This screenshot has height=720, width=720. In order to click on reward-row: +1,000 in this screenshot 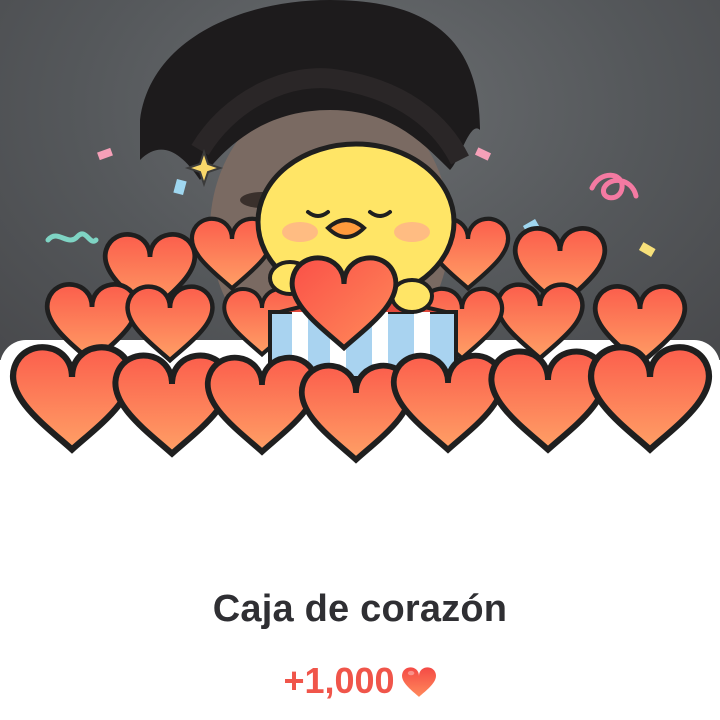, I will do `click(360, 681)`.